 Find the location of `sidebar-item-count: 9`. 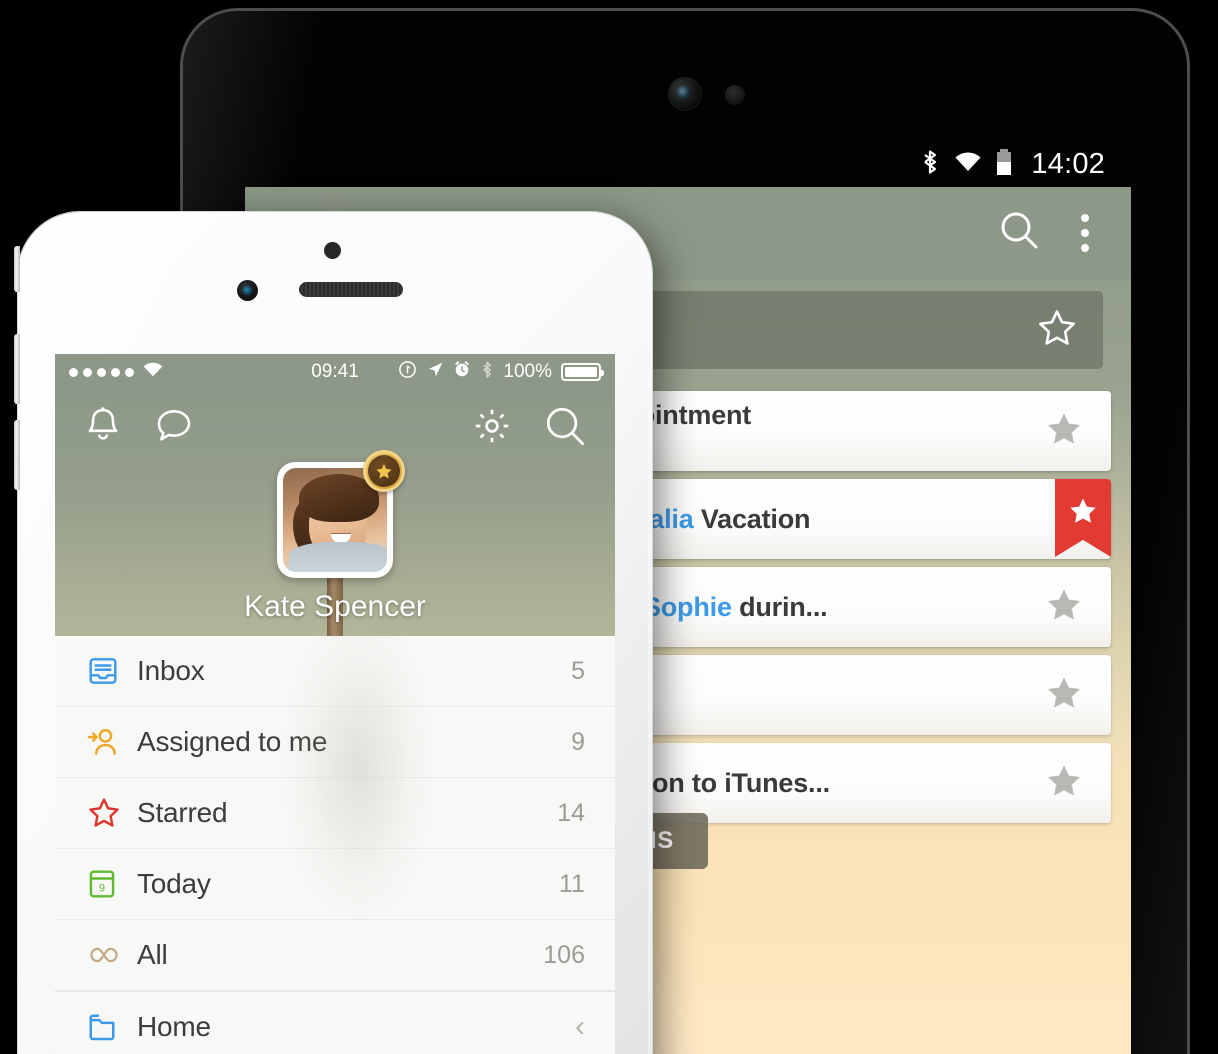

sidebar-item-count: 9 is located at coordinates (578, 741).